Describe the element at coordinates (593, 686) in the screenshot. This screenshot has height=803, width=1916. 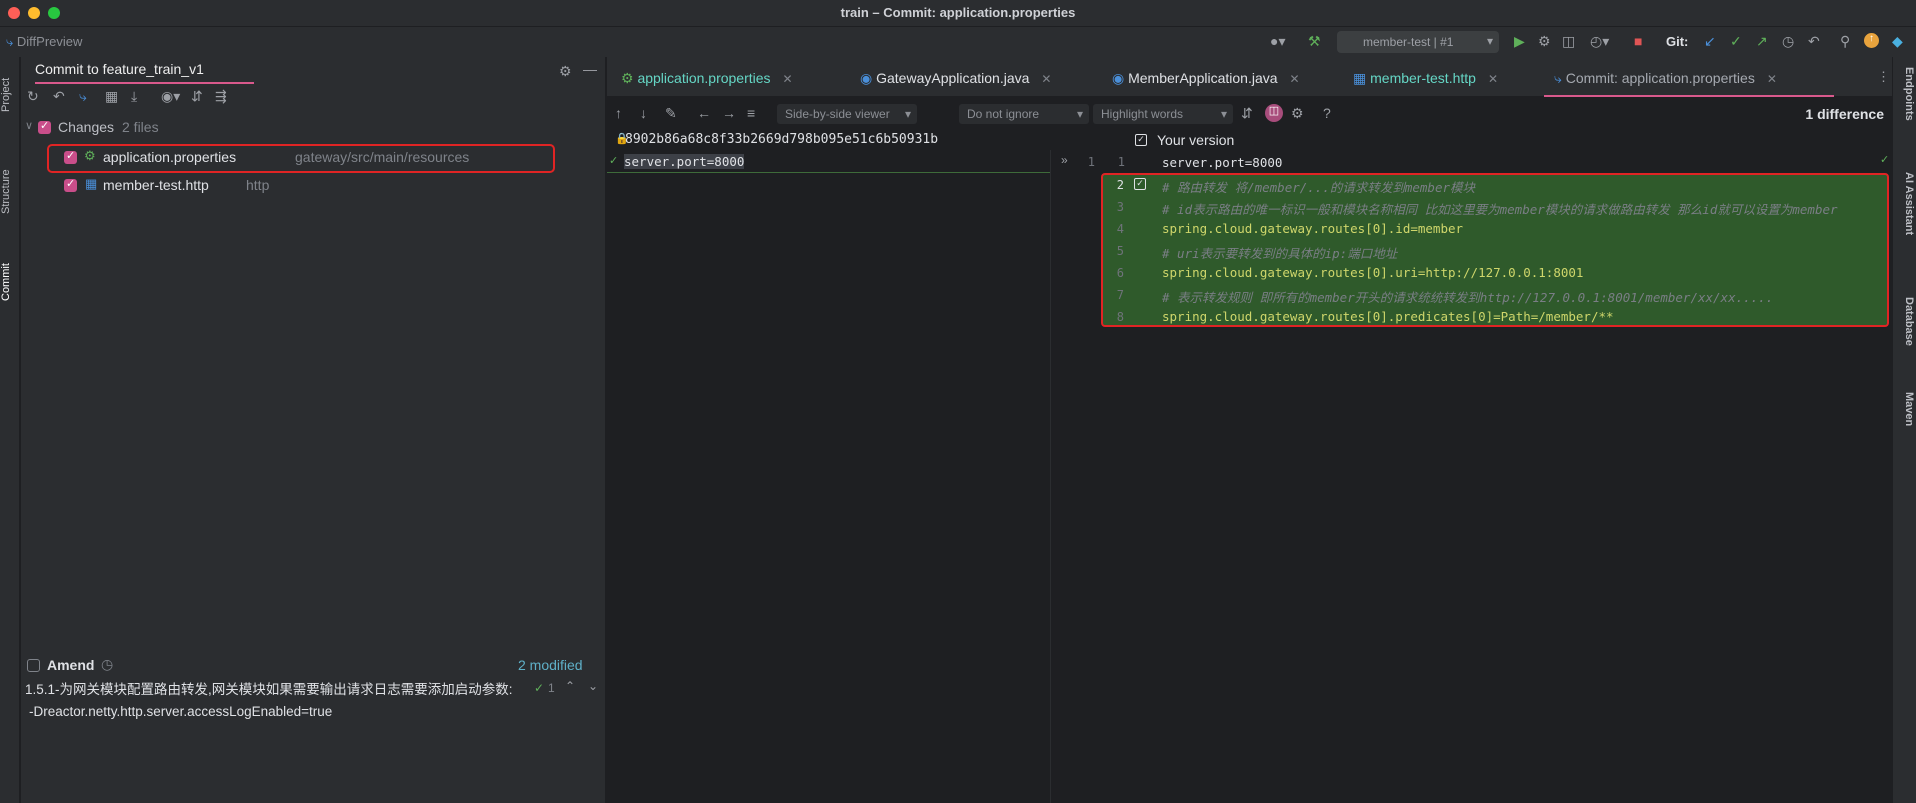
I see `chevron-down-icon: ⌄` at that location.